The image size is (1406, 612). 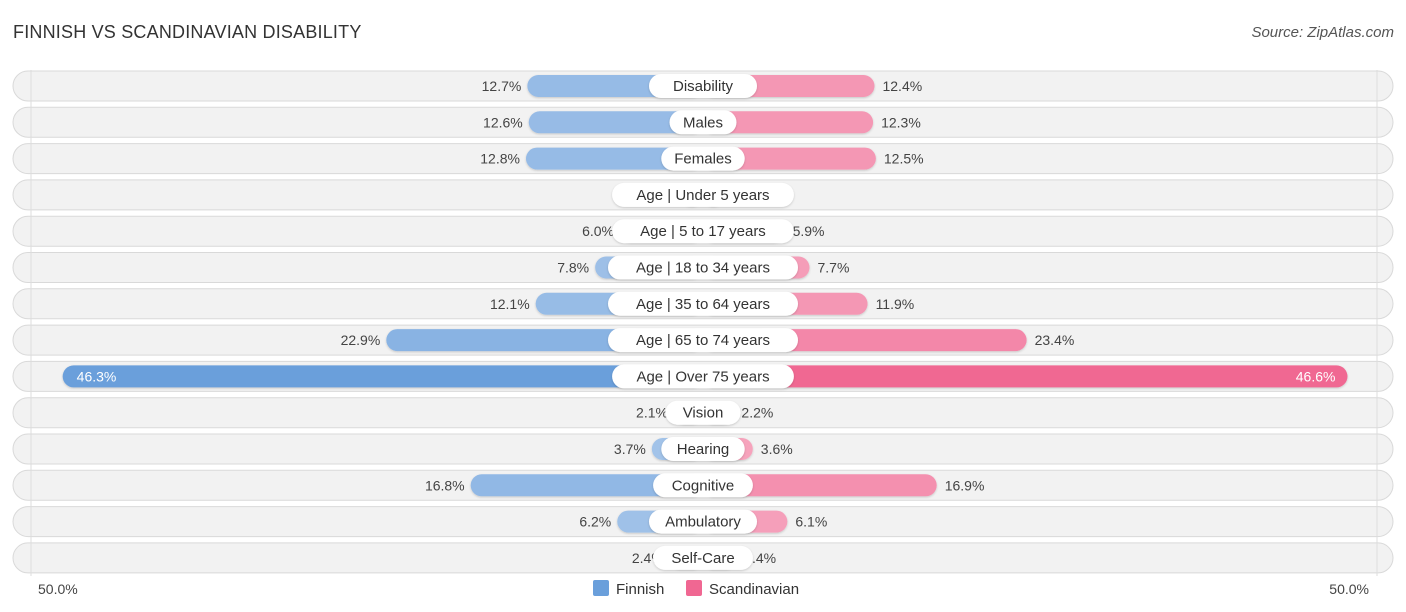 What do you see at coordinates (904, 159) in the screenshot?
I see `value-label-scandinavian: 12.5%` at bounding box center [904, 159].